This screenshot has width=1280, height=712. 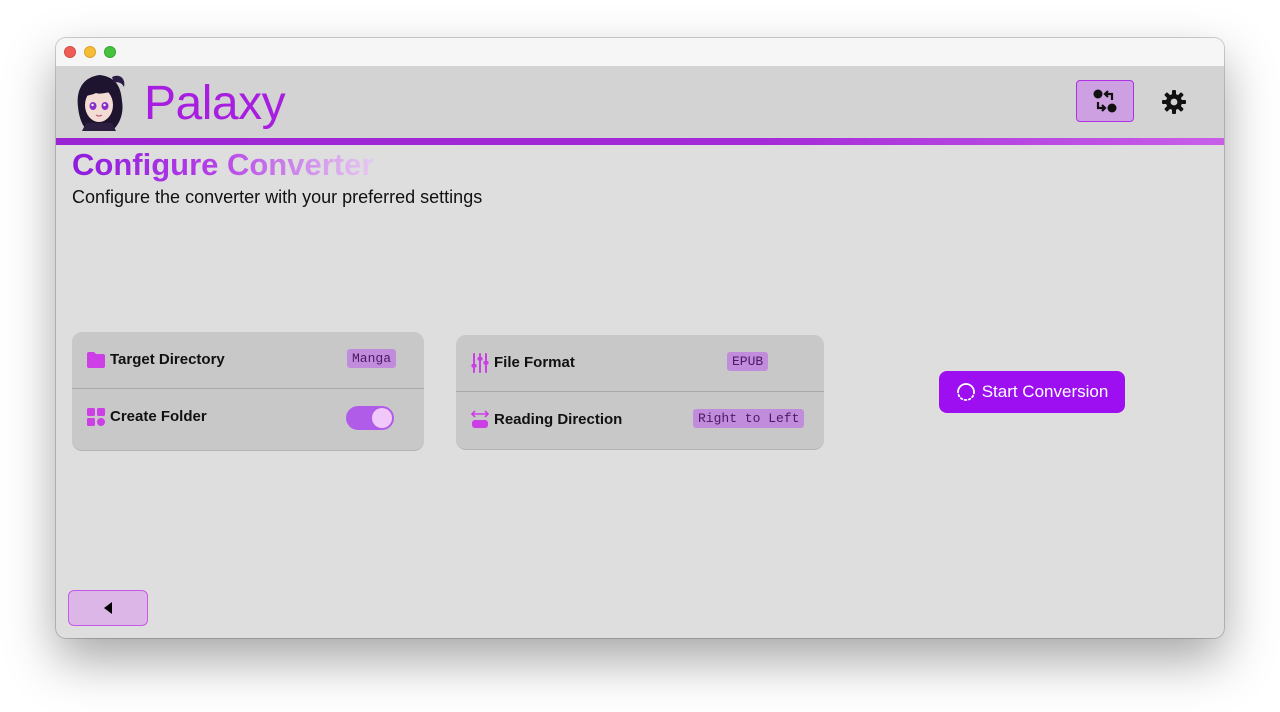 What do you see at coordinates (1045, 391) in the screenshot?
I see `start-conversion-label: Start Conversion` at bounding box center [1045, 391].